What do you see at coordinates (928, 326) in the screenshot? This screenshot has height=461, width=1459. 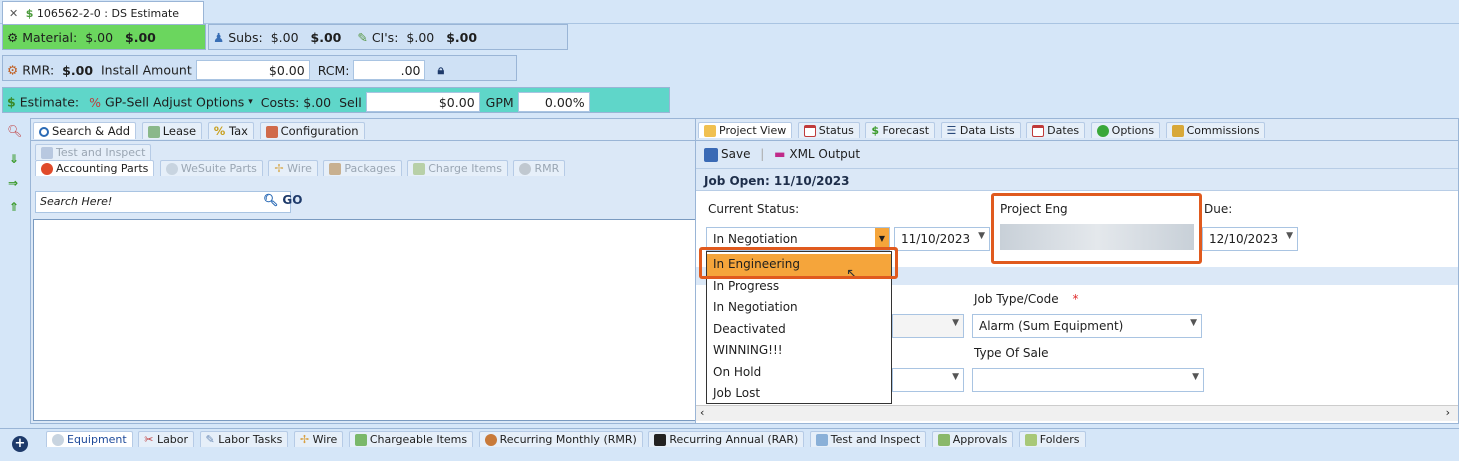 I see `left-hidden-select: ▼` at bounding box center [928, 326].